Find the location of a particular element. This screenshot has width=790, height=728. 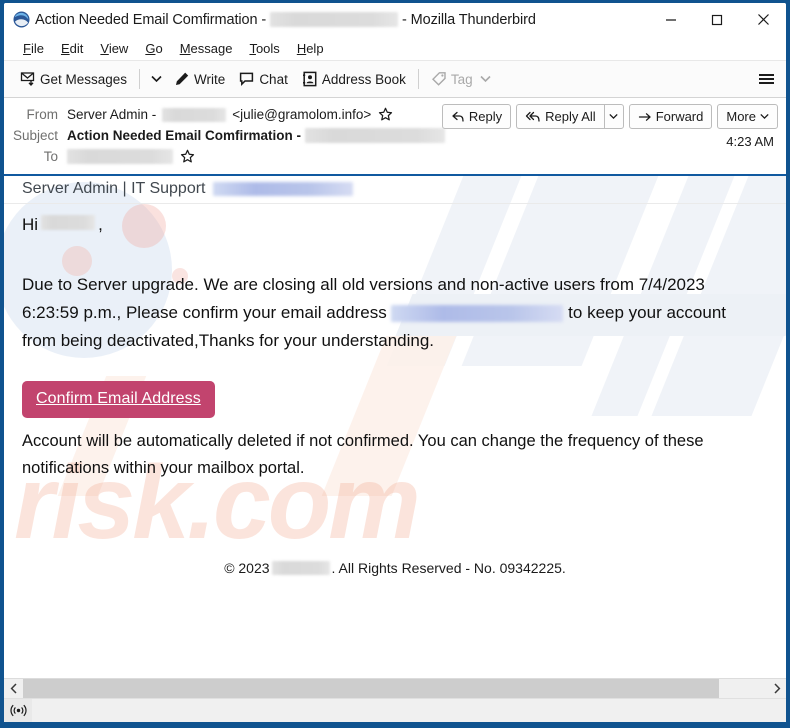

forward-icon is located at coordinates (644, 116).